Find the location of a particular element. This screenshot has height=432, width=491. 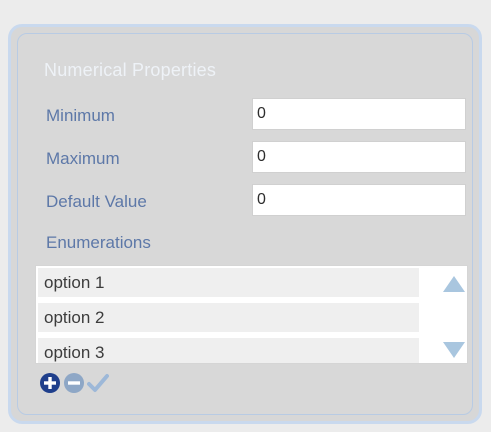

scroll-up-arrow-icon is located at coordinates (454, 284).